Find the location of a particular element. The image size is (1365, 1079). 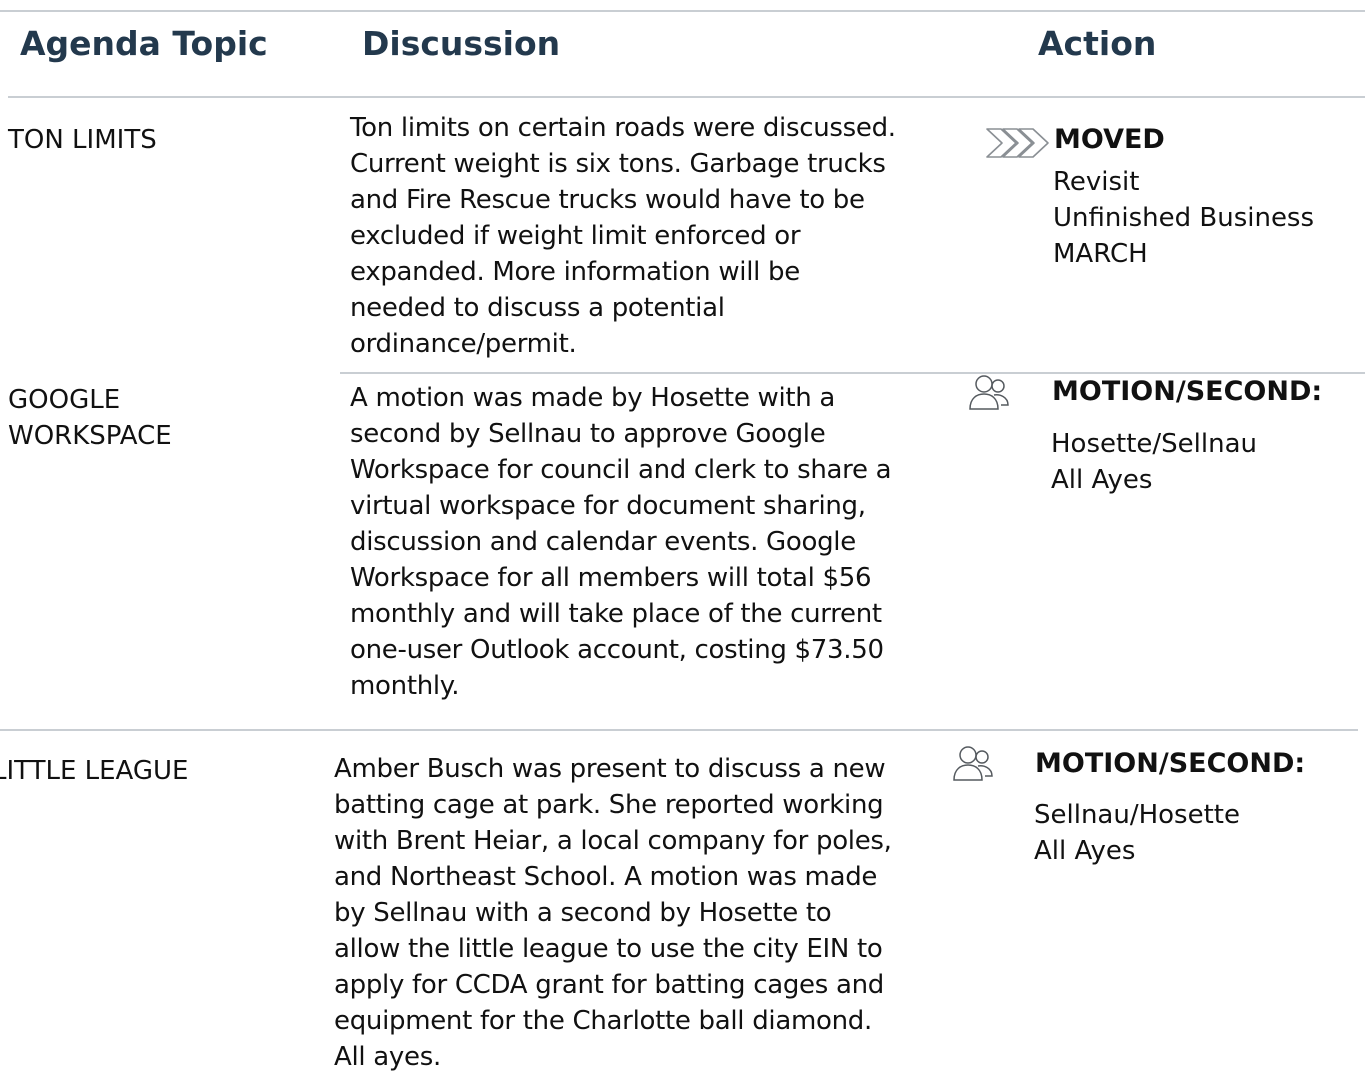

discussion-line: Amber Busch was present to discuss a new is located at coordinates (610, 769).